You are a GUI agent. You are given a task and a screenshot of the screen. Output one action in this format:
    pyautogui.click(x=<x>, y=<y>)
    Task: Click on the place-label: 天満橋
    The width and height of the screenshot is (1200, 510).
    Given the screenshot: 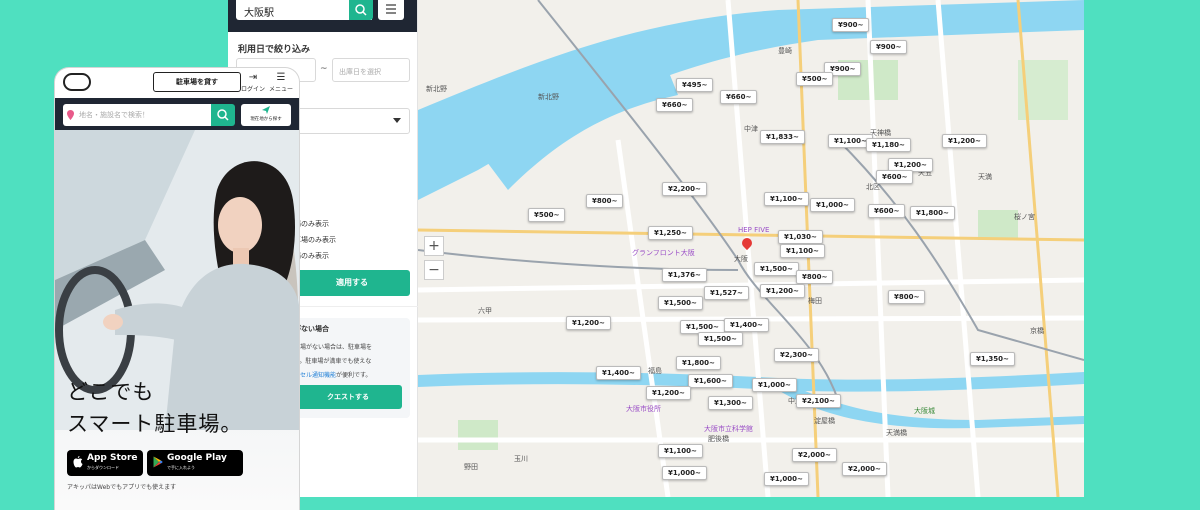 What is the action you would take?
    pyautogui.click(x=896, y=433)
    